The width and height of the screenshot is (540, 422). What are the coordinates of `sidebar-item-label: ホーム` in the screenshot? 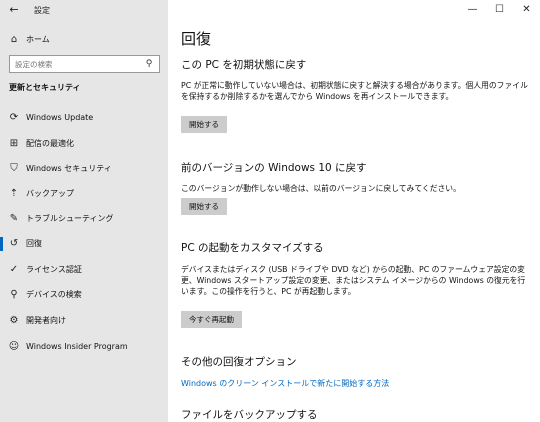 It's located at (38, 39).